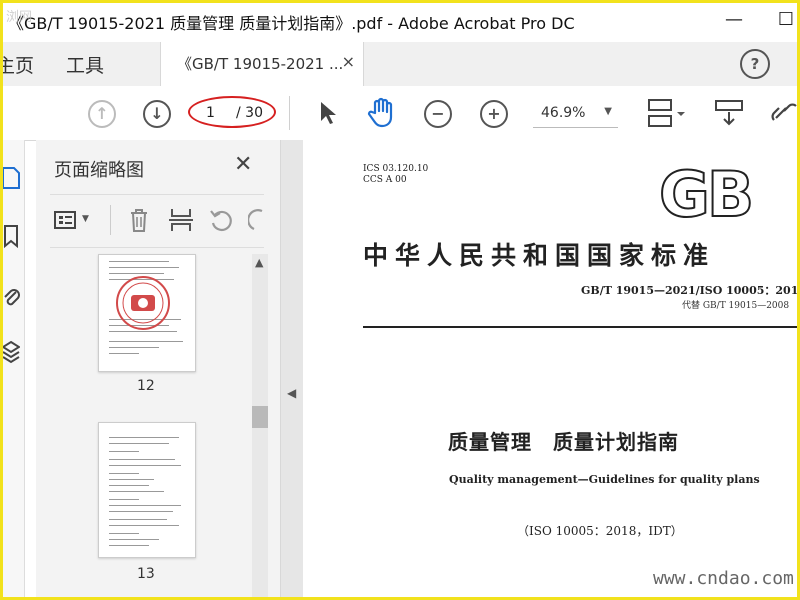 This screenshot has width=800, height=600. Describe the element at coordinates (668, 114) in the screenshot. I see `fit-page-icon` at that location.